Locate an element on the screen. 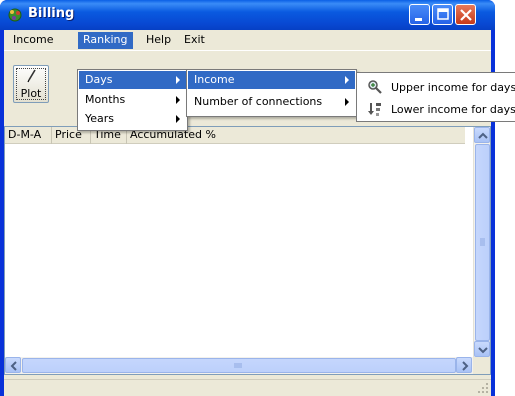 This screenshot has width=515, height=396. minimize-button is located at coordinates (419, 14).